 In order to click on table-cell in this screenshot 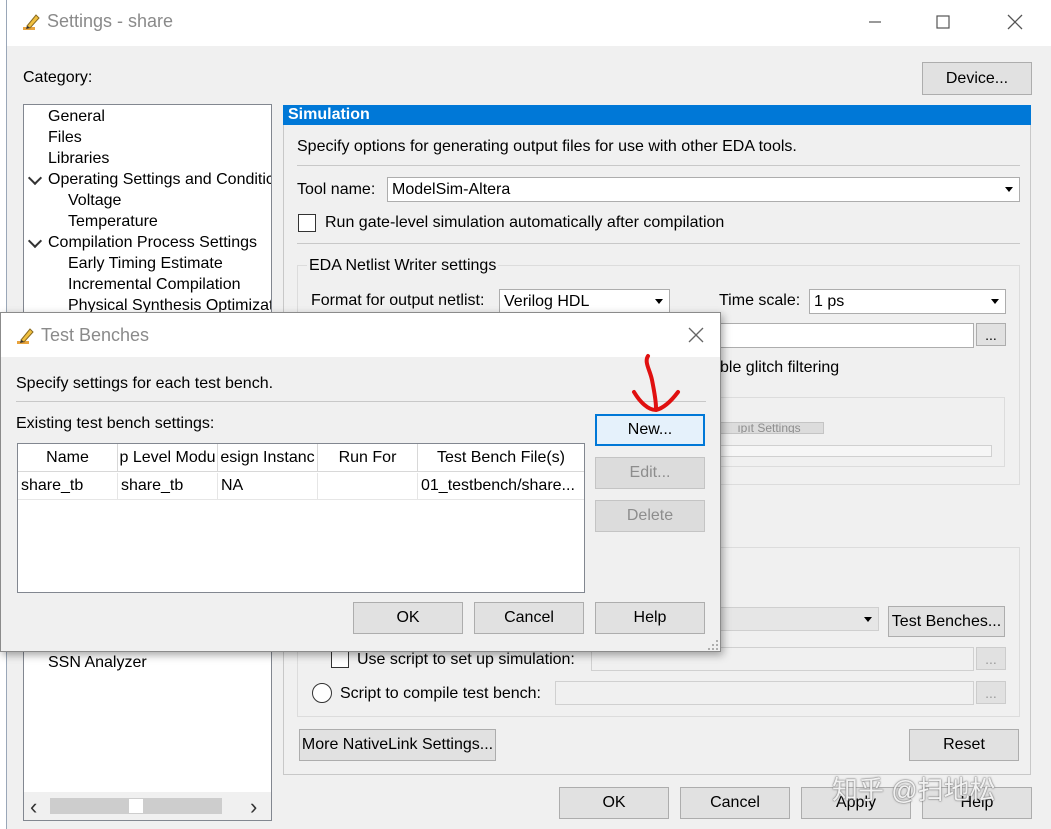, I will do `click(368, 486)`.